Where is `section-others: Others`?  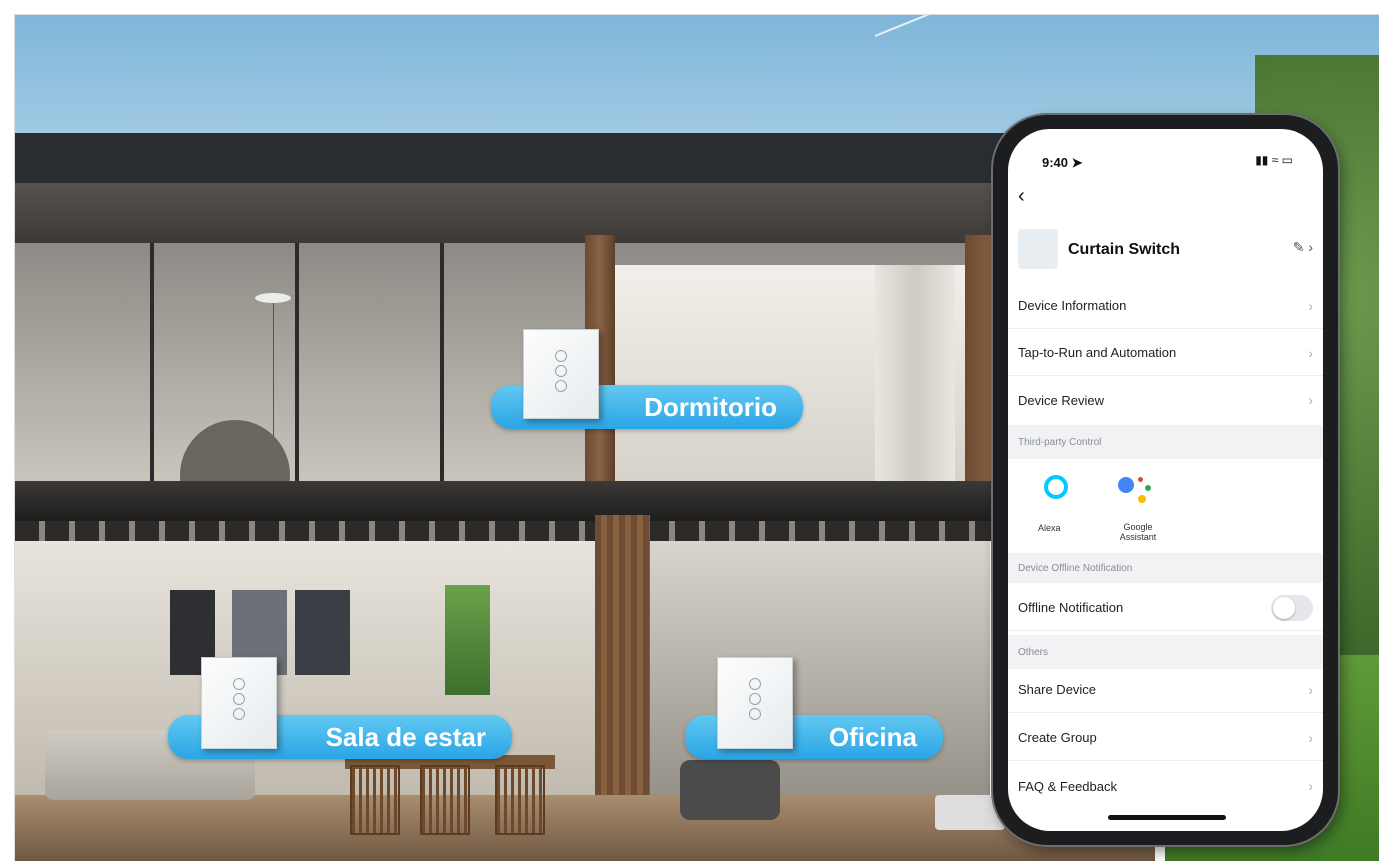 section-others: Others is located at coordinates (1165, 652).